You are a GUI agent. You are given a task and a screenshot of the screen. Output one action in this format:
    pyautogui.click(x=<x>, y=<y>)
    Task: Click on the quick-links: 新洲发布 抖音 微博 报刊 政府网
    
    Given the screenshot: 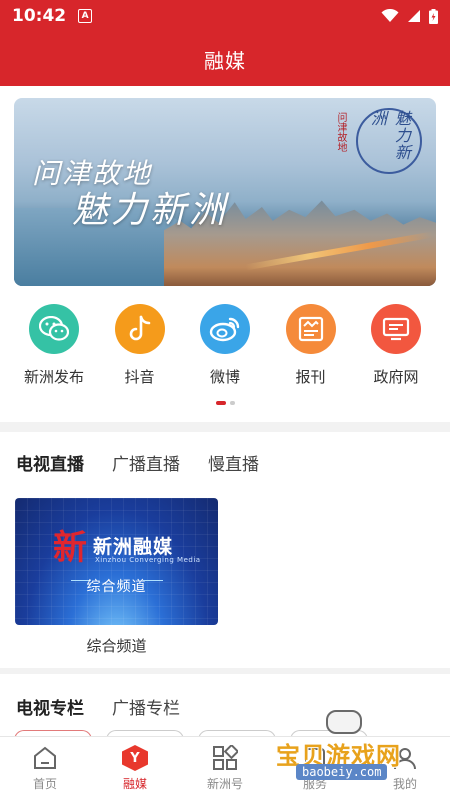 What is the action you would take?
    pyautogui.click(x=225, y=349)
    